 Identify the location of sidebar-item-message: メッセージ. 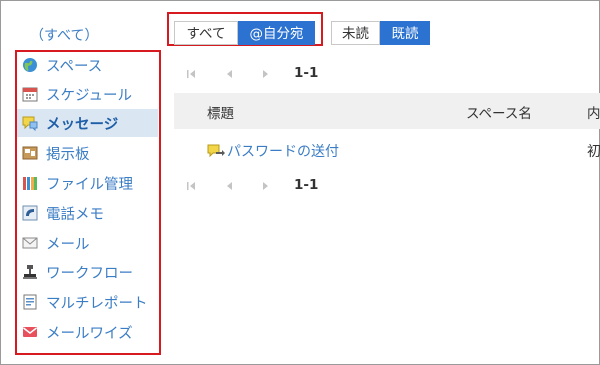
(87, 123).